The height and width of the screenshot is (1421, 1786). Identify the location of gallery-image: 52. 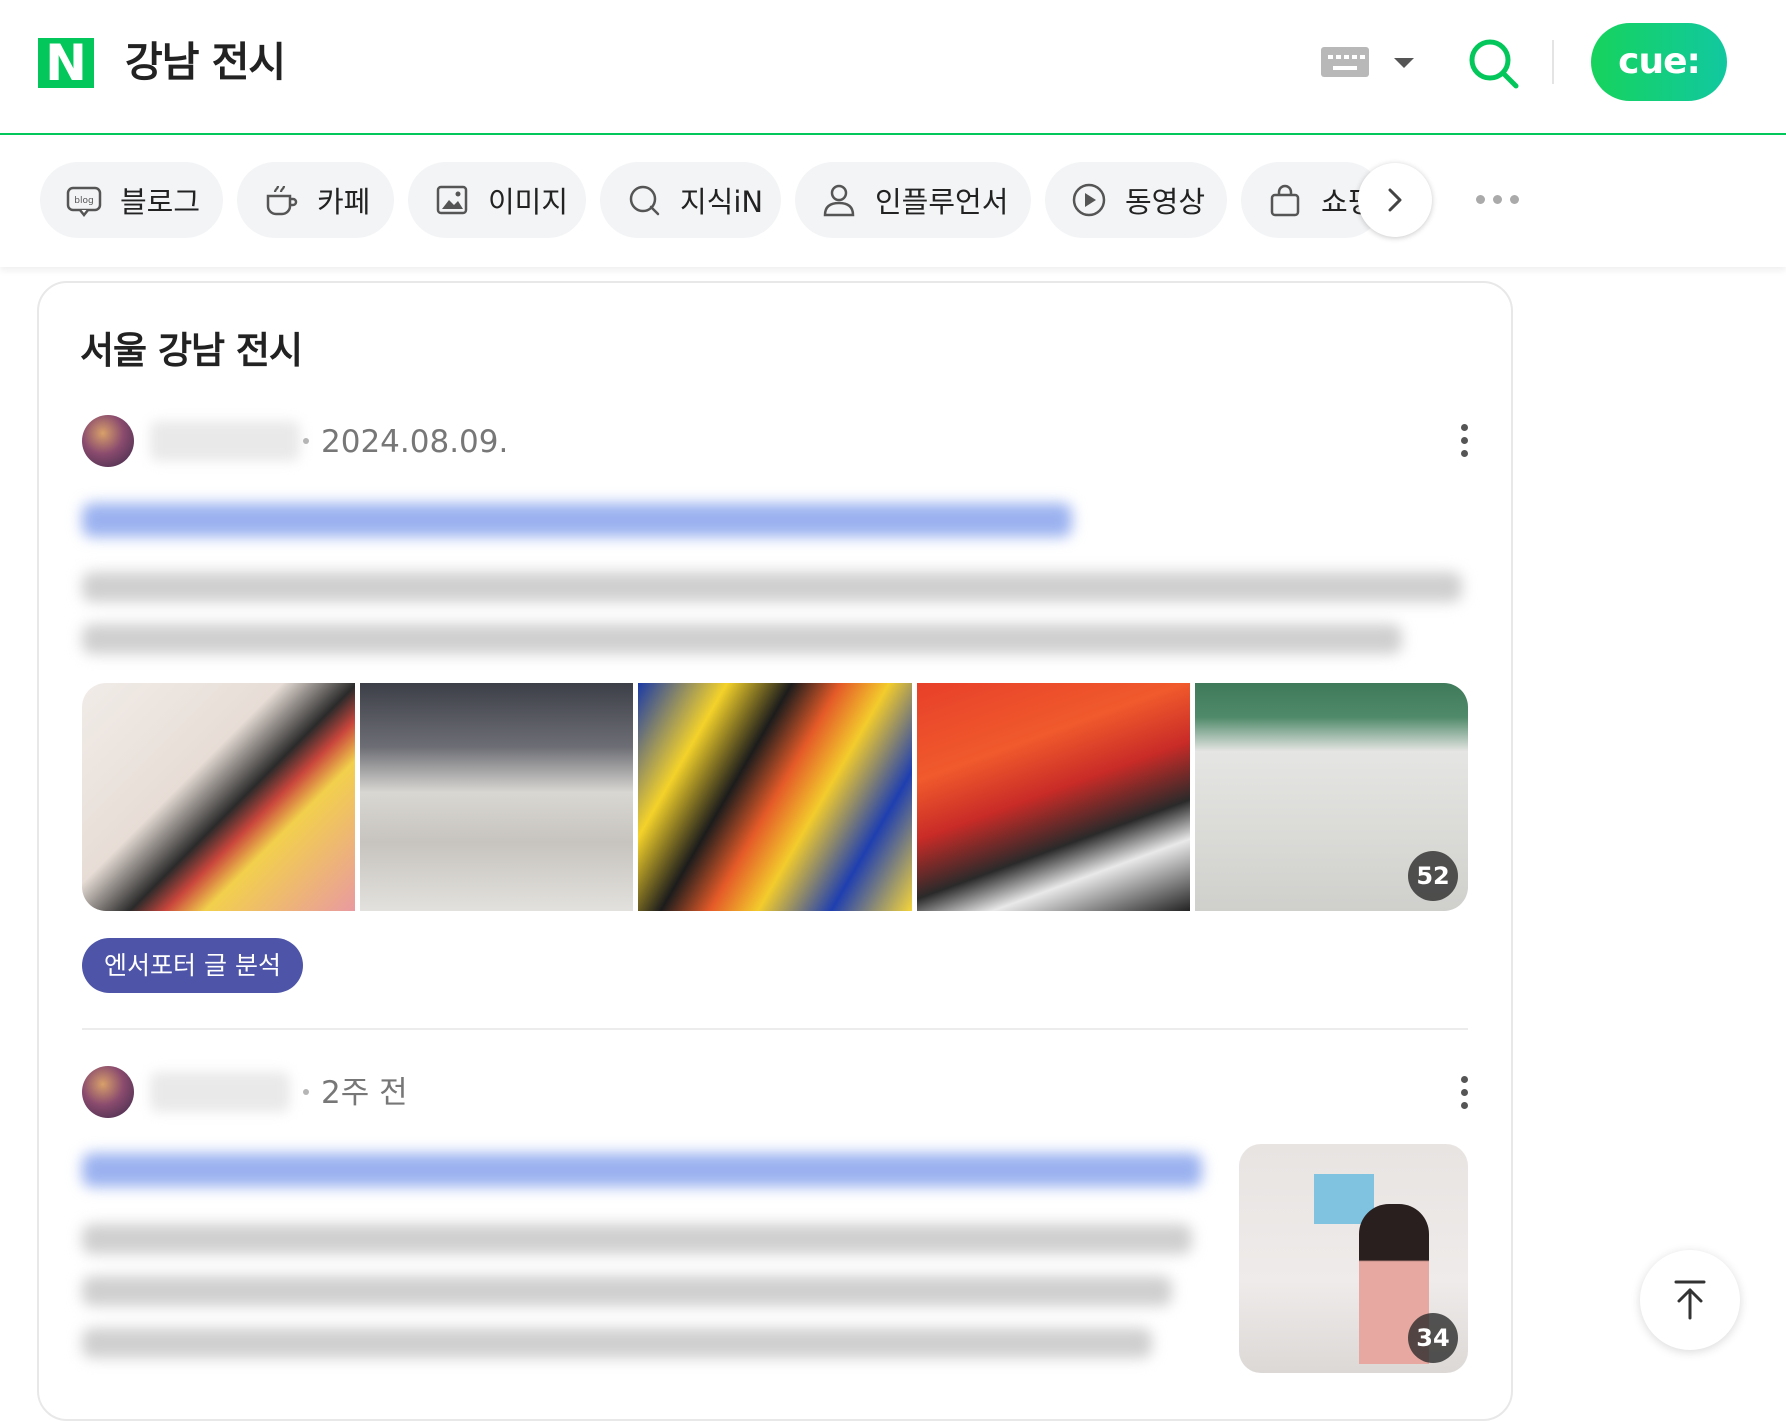
(1331, 797).